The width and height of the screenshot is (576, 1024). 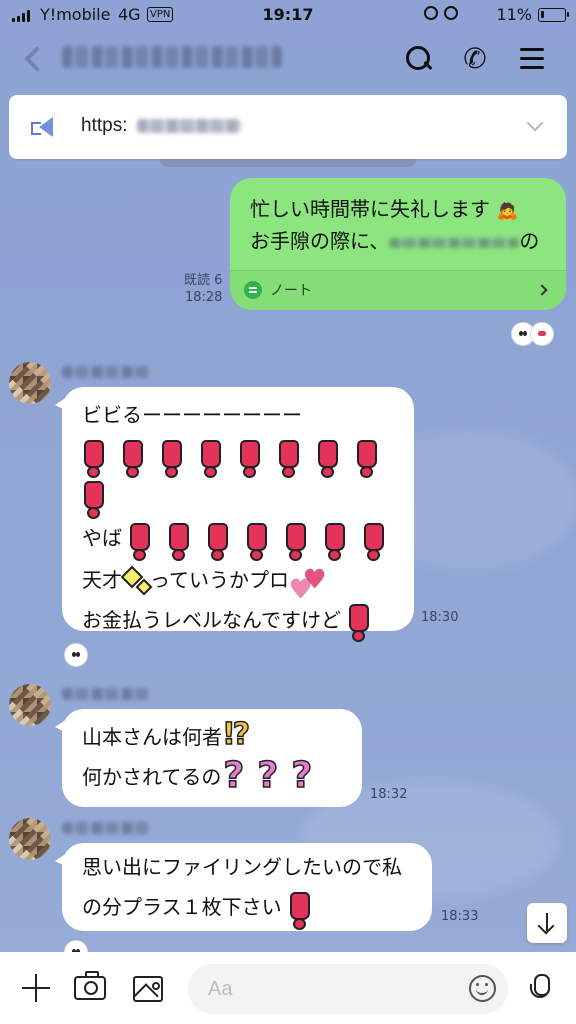 What do you see at coordinates (36, 988) in the screenshot?
I see `plus-icon` at bounding box center [36, 988].